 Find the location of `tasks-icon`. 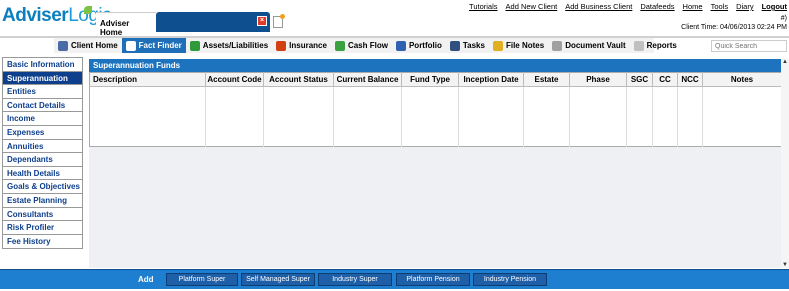

tasks-icon is located at coordinates (454, 45).